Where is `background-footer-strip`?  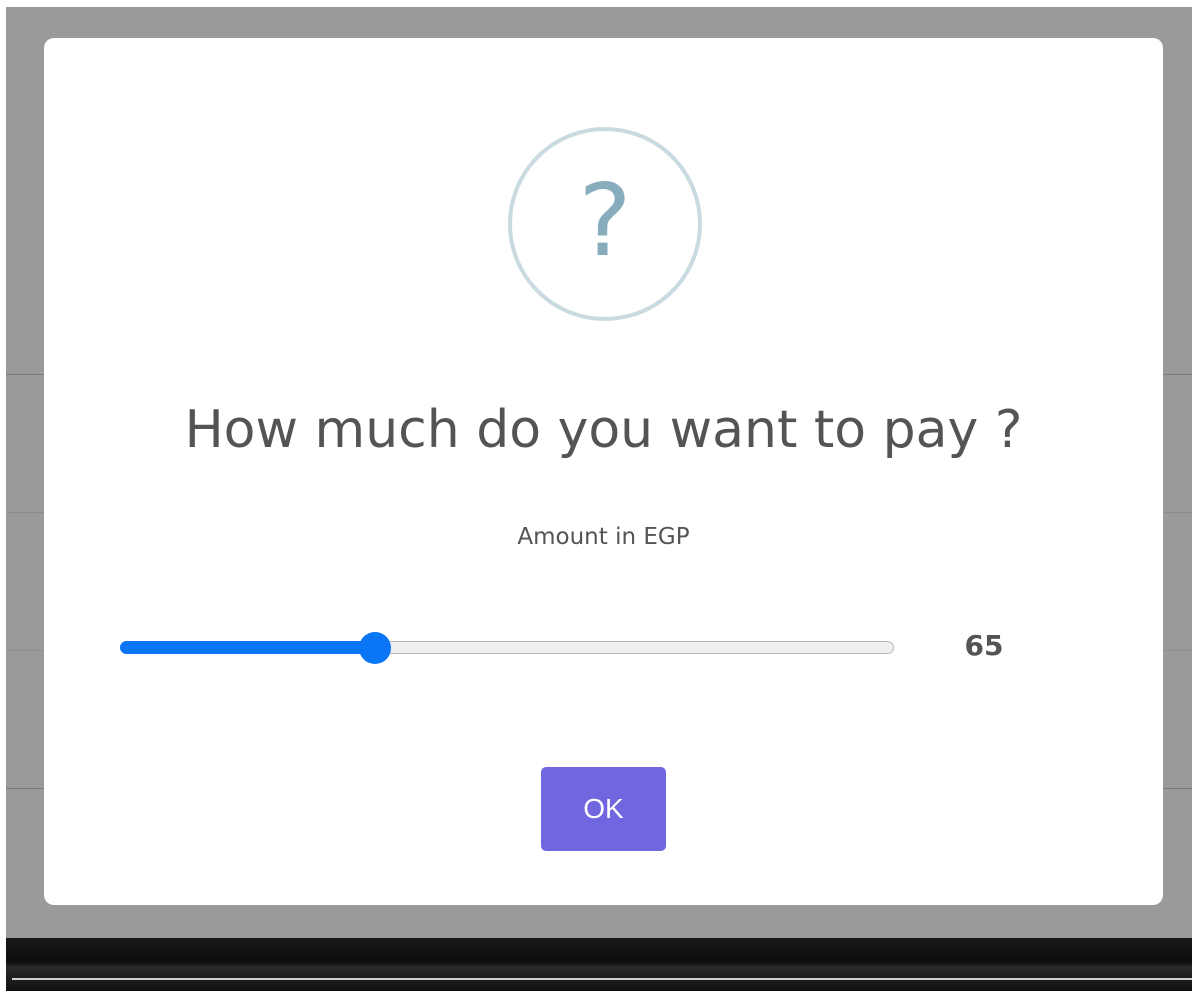
background-footer-strip is located at coordinates (599, 964).